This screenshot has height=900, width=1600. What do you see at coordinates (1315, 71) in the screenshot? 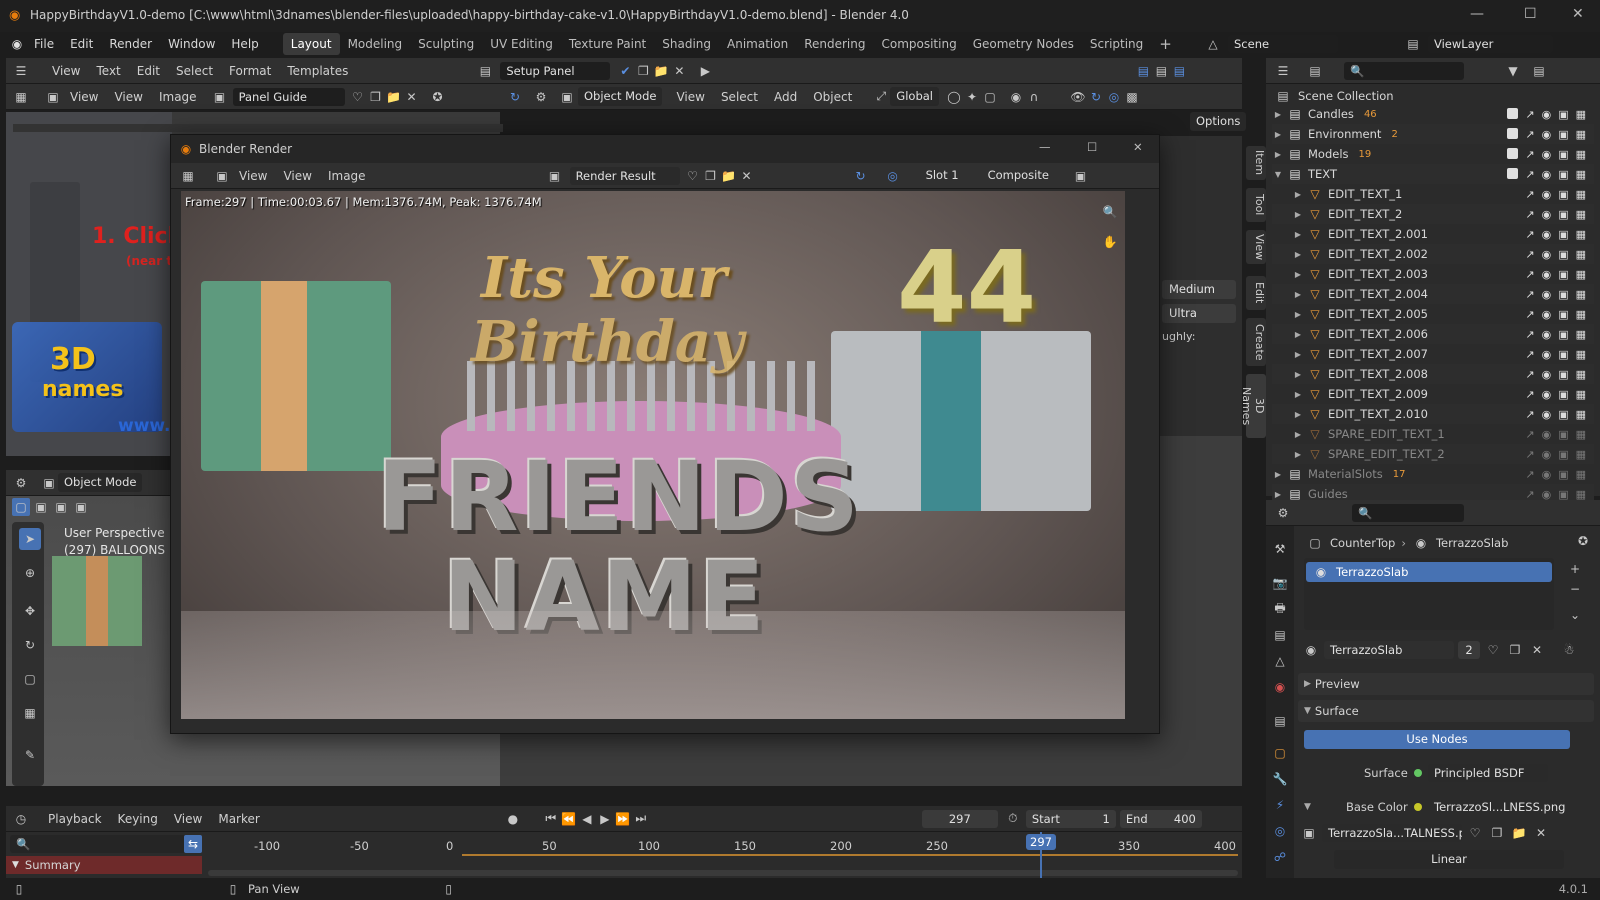
I see `display-mode-icon: ▤` at bounding box center [1315, 71].